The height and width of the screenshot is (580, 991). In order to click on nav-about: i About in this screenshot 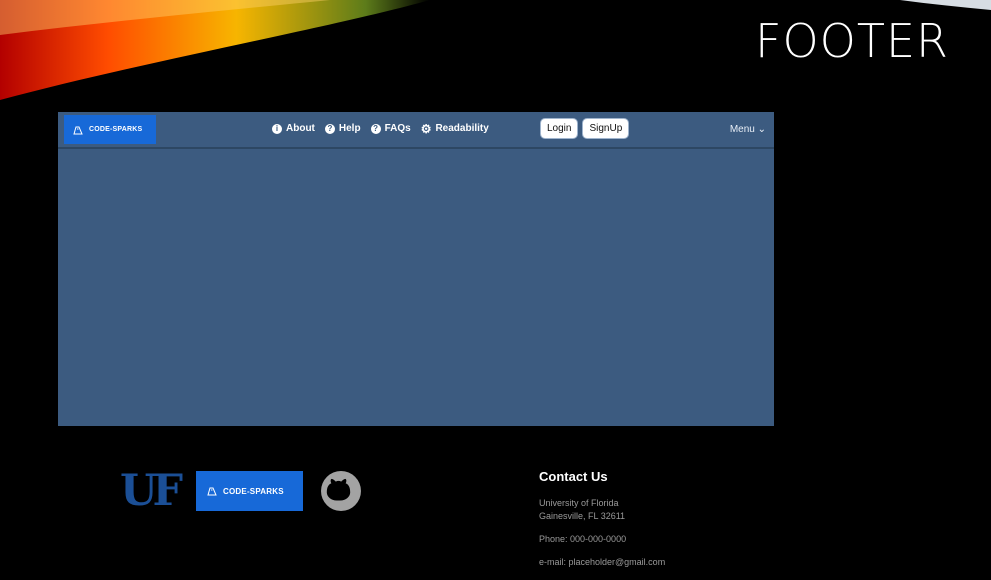, I will do `click(293, 128)`.